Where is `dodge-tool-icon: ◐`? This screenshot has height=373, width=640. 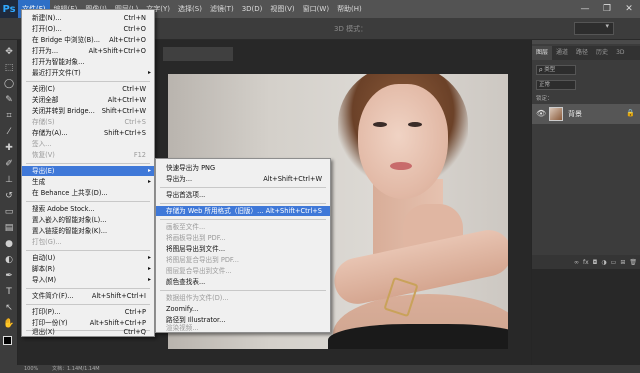
dodge-tool-icon: ◐ is located at coordinates (9, 260).